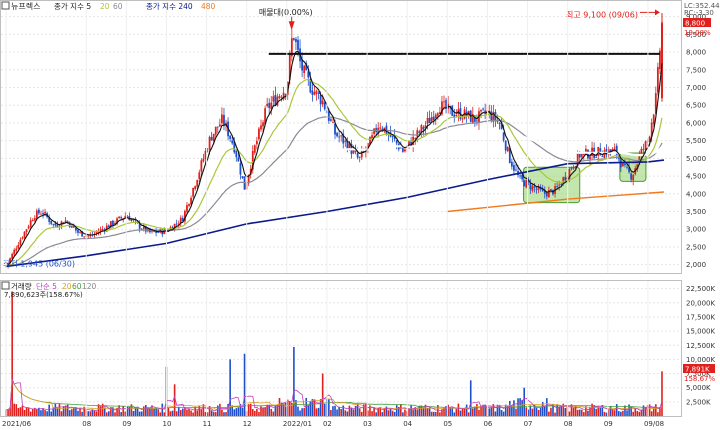 The height and width of the screenshot is (430, 720). What do you see at coordinates (602, 14) in the screenshot?
I see `high-annotation: 최고 9,100 (09/06)` at bounding box center [602, 14].